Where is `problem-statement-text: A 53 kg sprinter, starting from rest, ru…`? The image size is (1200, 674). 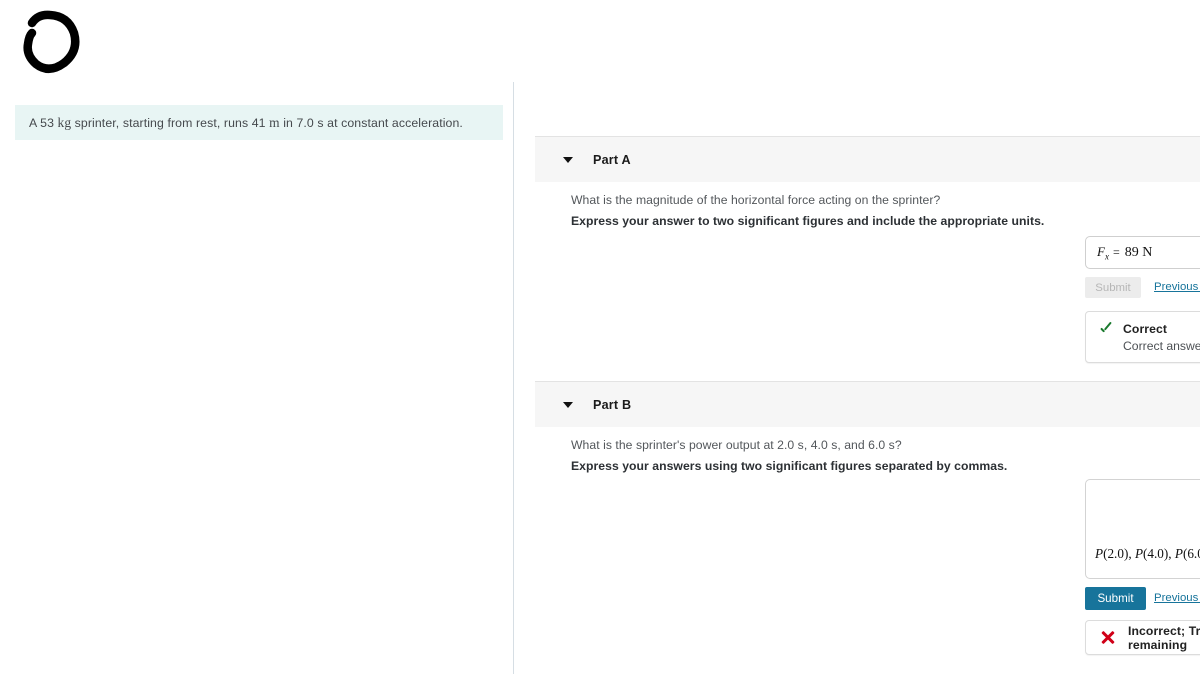
problem-statement-text: A 53 kg sprinter, starting from rest, ru… is located at coordinates (246, 123).